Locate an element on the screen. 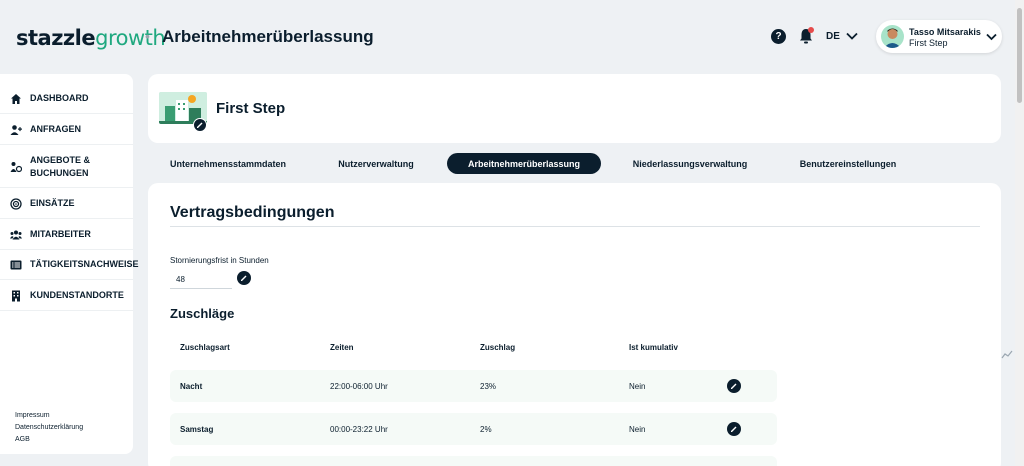  sidebar-item-anfragen: ANFRAGEN is located at coordinates (66, 130).